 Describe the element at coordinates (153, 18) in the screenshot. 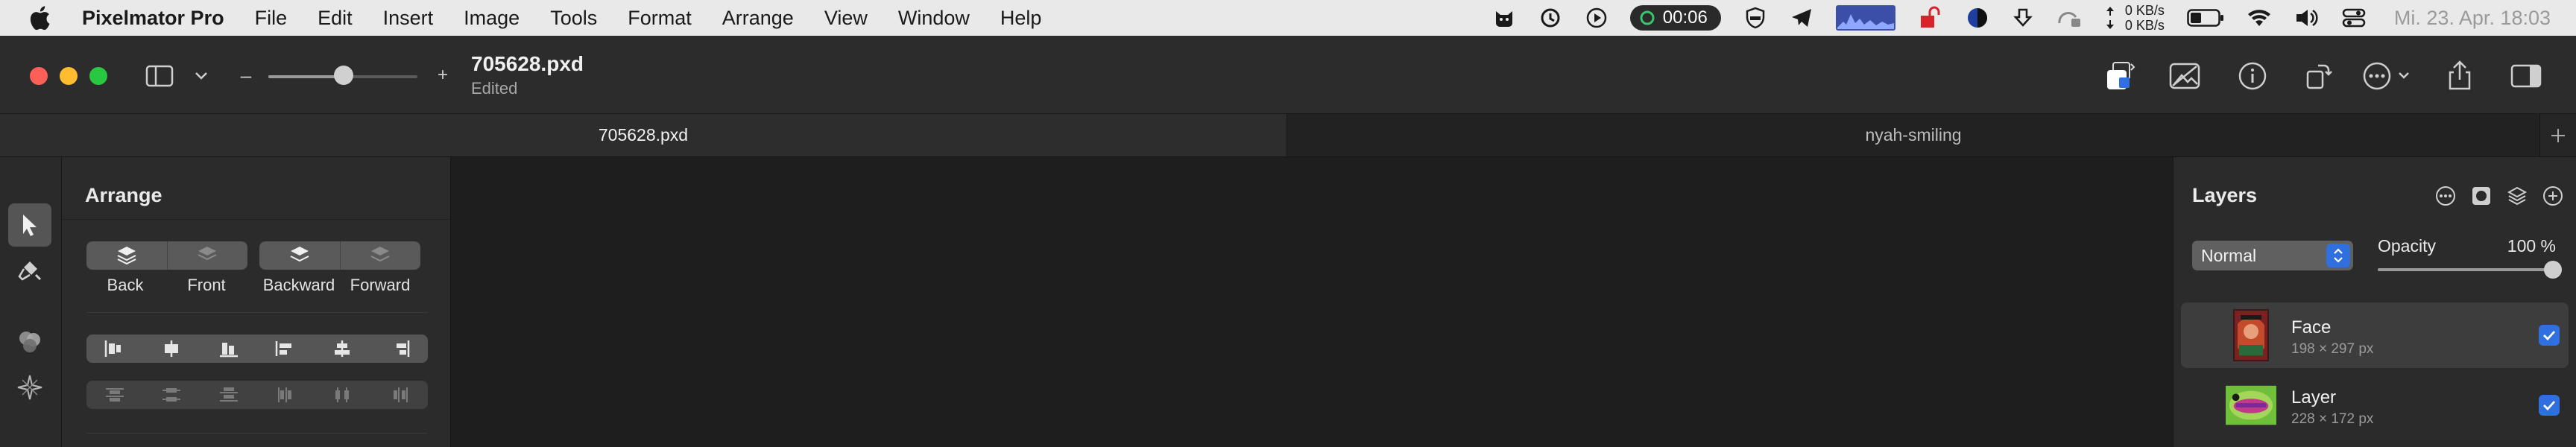

I see `menu-app-name: Pixelmator Pro` at that location.